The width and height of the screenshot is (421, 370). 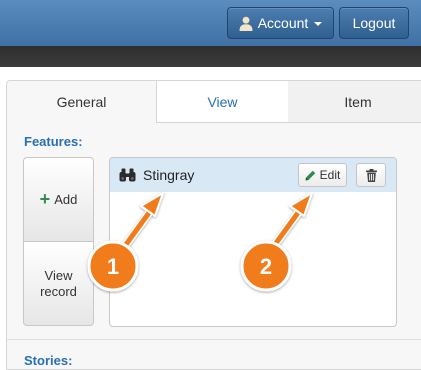 What do you see at coordinates (53, 141) in the screenshot?
I see `features-heading: Features:` at bounding box center [53, 141].